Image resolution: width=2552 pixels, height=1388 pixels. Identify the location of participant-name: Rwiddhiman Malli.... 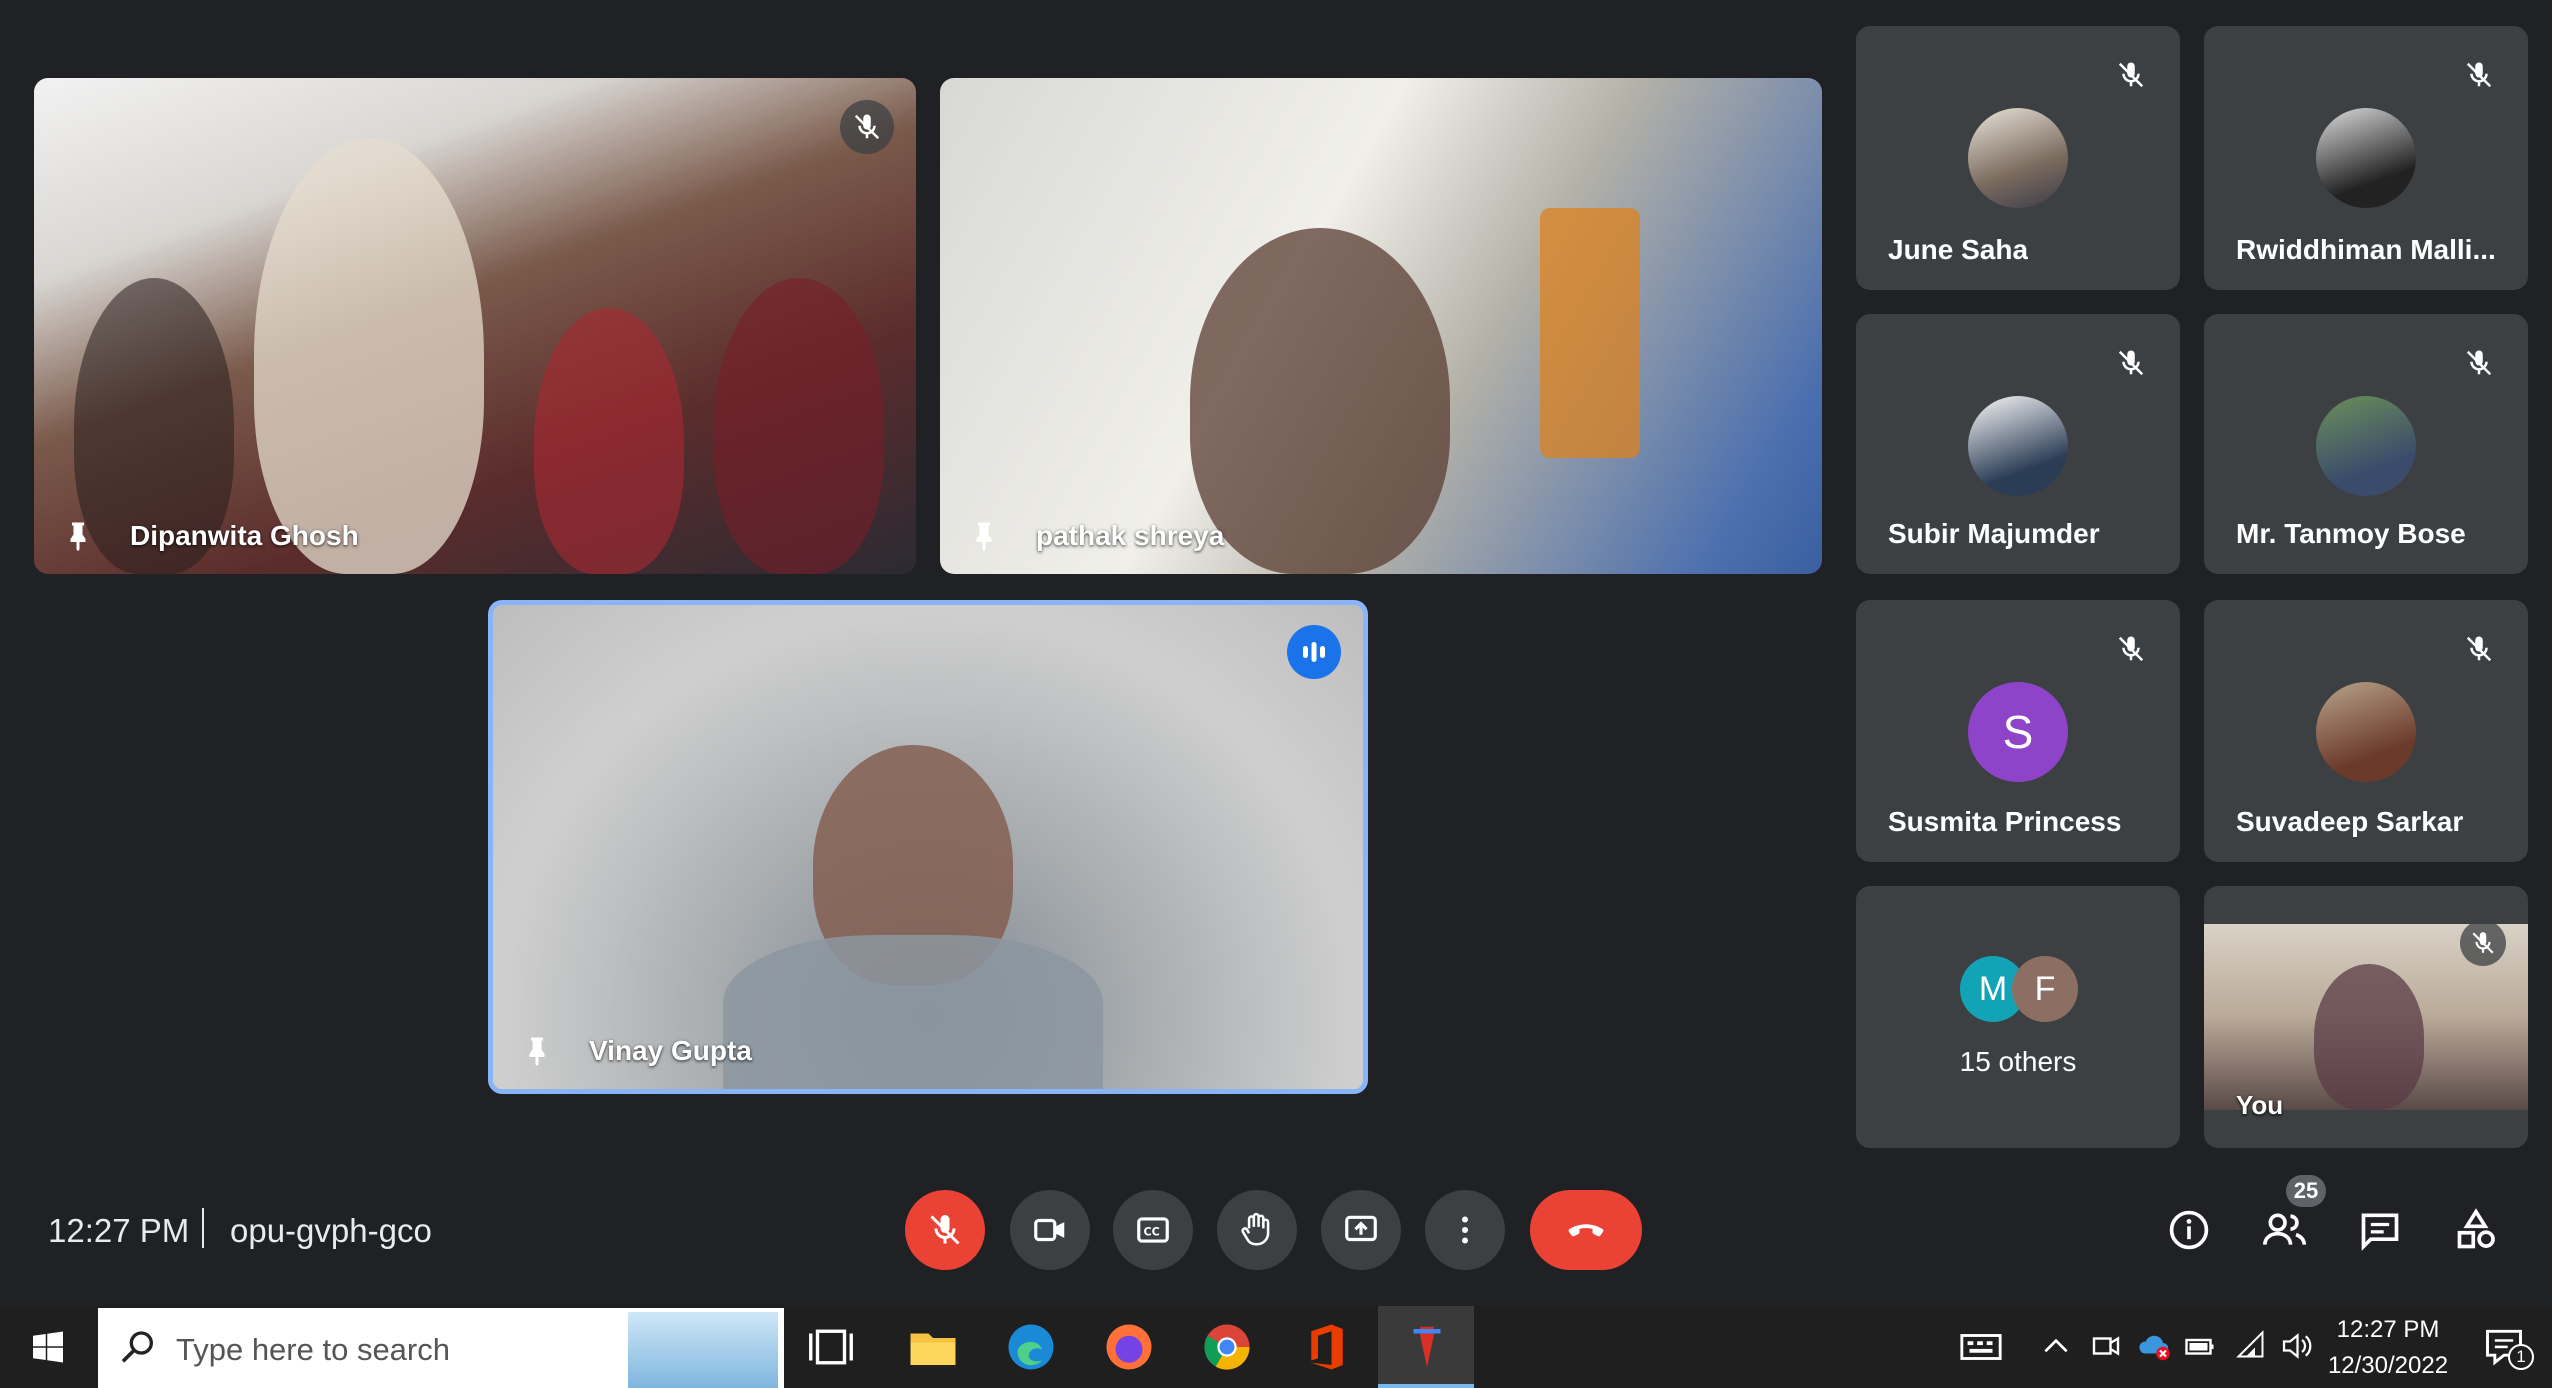
(2366, 249).